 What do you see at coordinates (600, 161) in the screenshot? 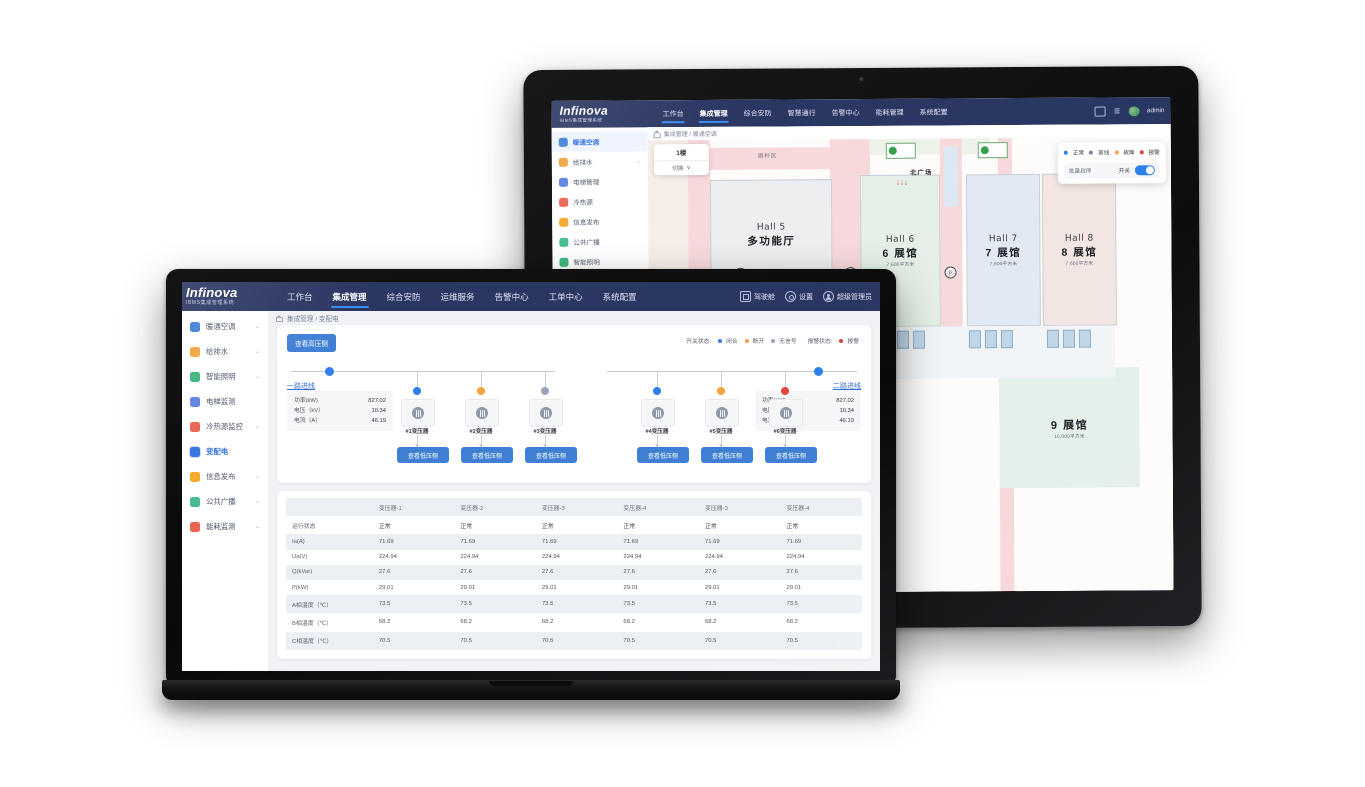
I see `tablet-sidebar-item-1: 给排水 ⌄` at bounding box center [600, 161].